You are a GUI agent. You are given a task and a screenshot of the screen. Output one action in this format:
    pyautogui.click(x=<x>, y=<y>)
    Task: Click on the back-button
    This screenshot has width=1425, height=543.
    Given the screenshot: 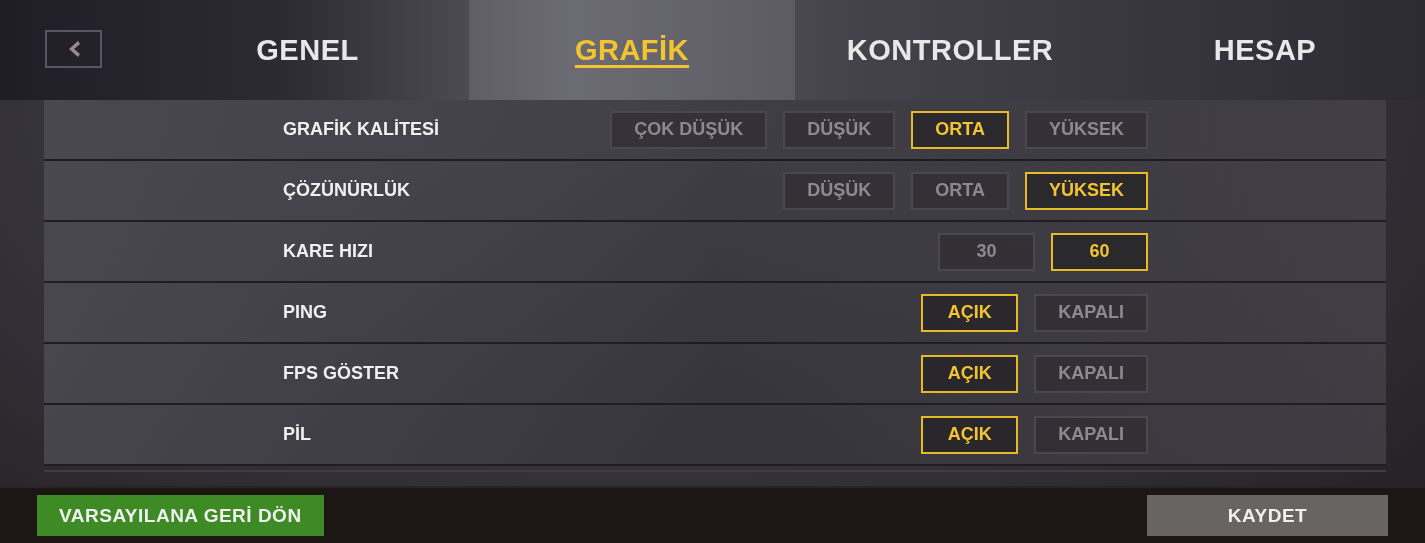 What is the action you would take?
    pyautogui.click(x=73, y=49)
    